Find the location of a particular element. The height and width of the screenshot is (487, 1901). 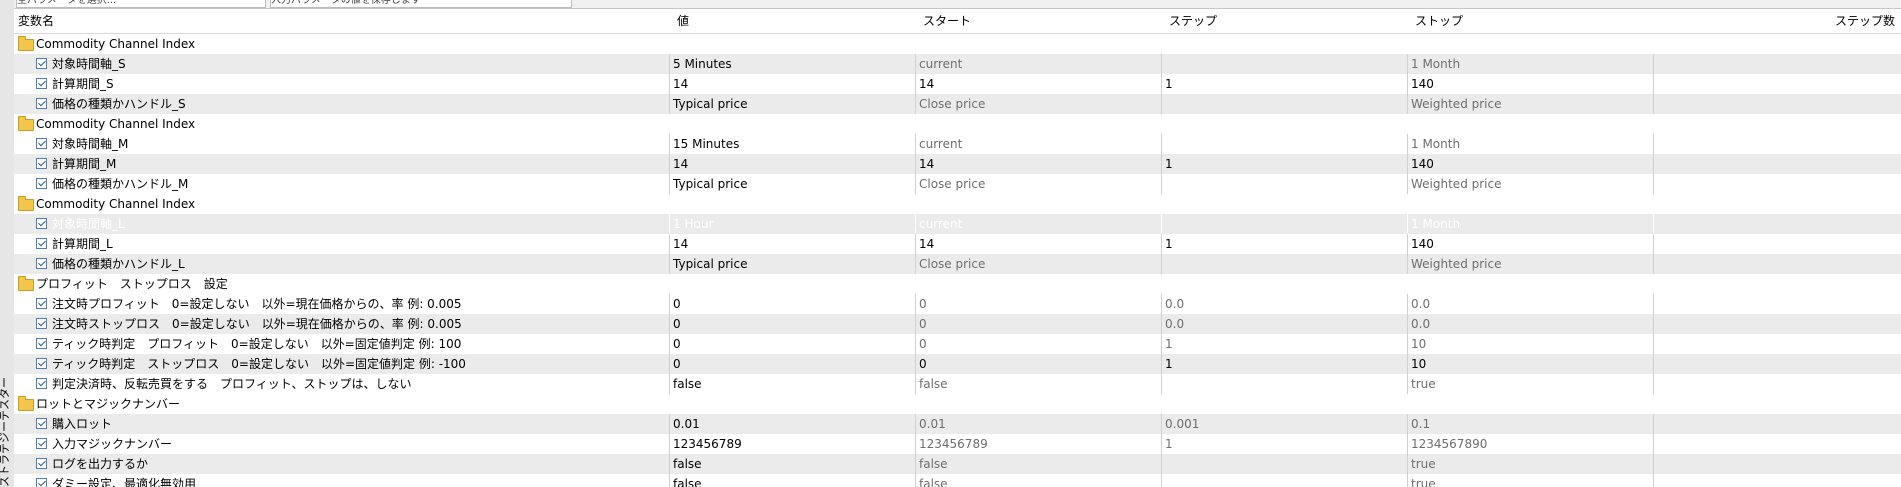

stop-cell: true is located at coordinates (1530, 384).